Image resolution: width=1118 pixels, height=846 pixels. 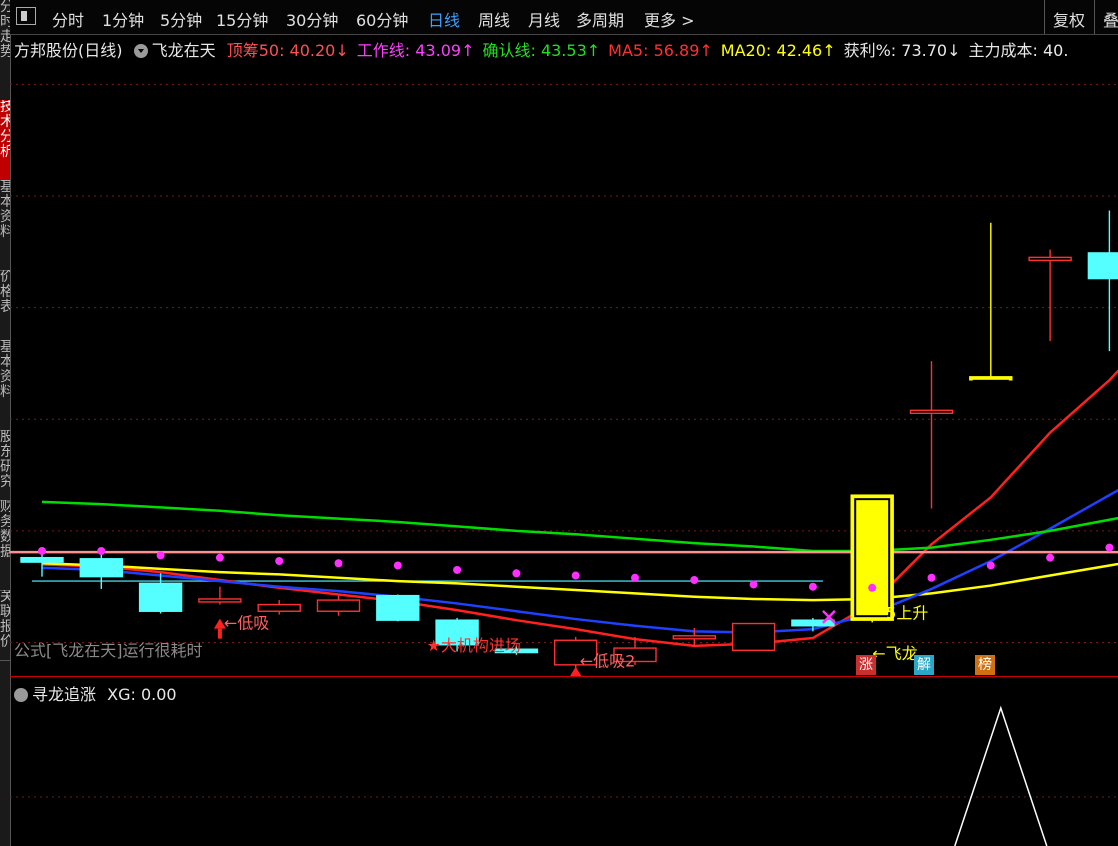 I want to click on overlay-button: 叠, so click(x=1106, y=17).